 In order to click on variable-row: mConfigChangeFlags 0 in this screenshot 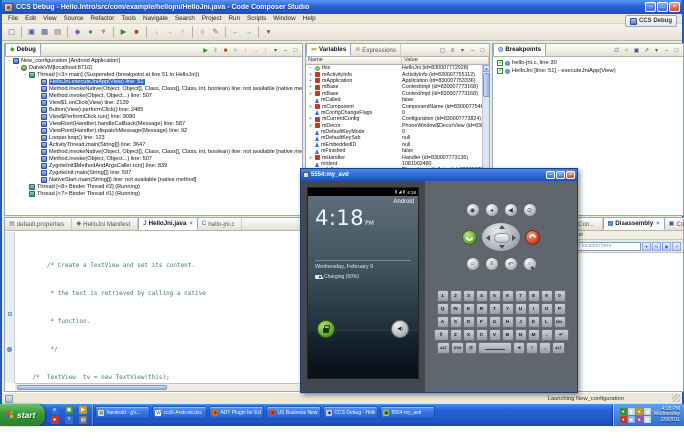, I will do `click(397, 113)`.